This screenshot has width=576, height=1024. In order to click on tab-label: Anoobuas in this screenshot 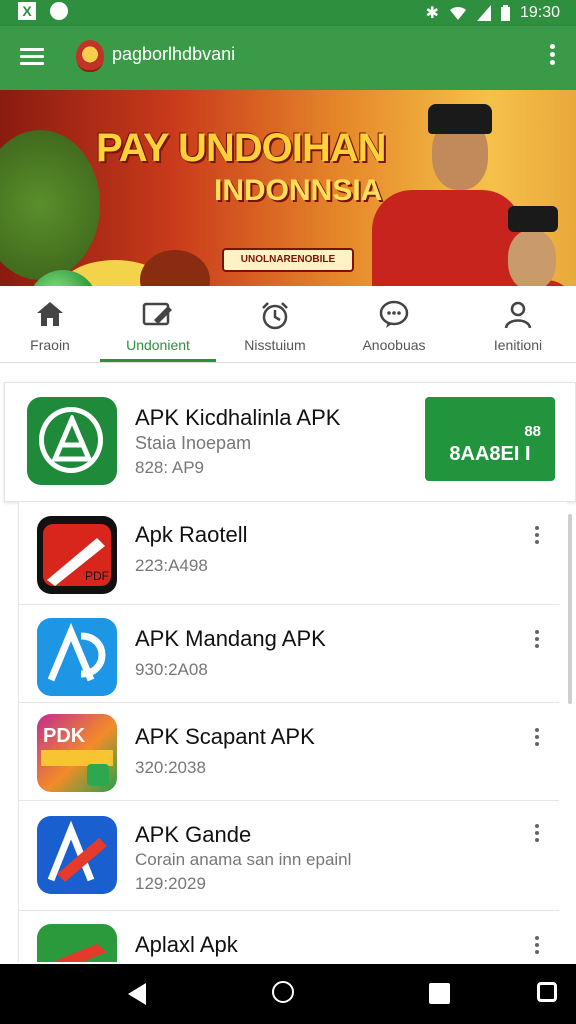, I will do `click(394, 345)`.